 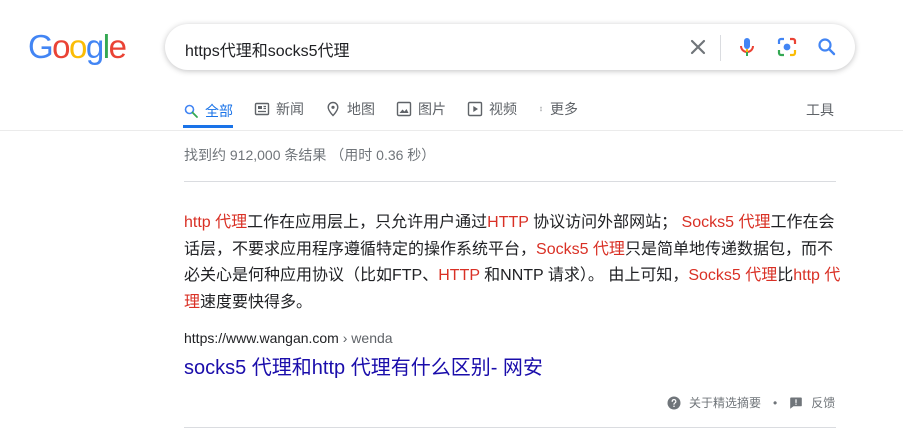 What do you see at coordinates (725, 403) in the screenshot?
I see `about-label: 关于精选摘要` at bounding box center [725, 403].